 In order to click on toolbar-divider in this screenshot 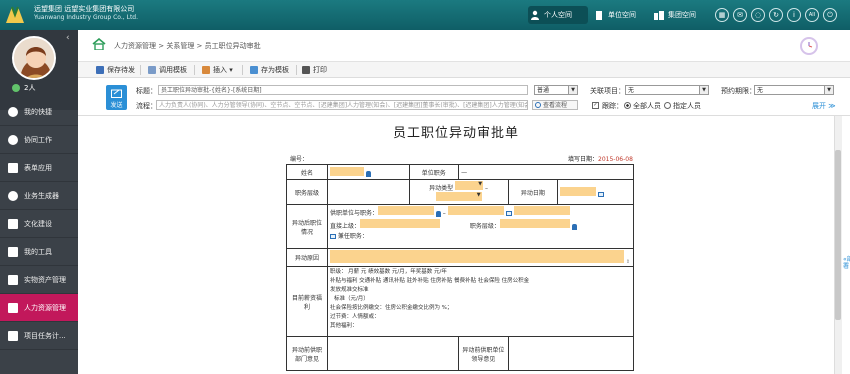, I will do `click(140, 70)`.